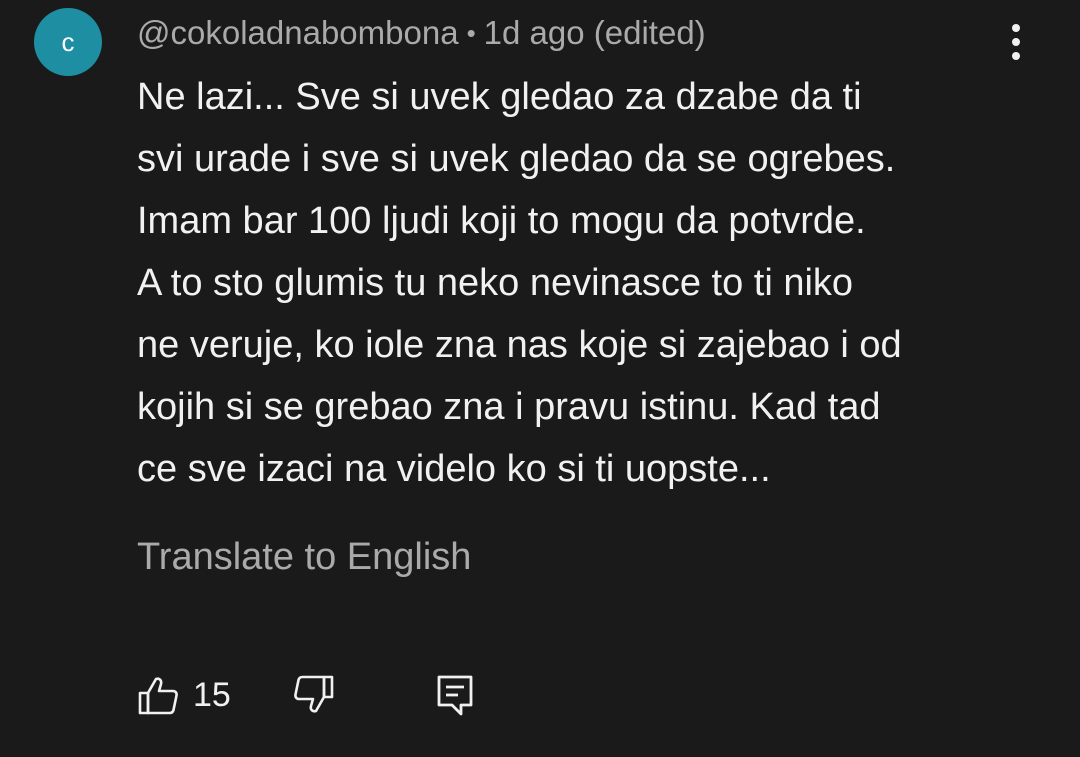 This screenshot has width=1080, height=757. I want to click on more-vertical-icon, so click(1016, 42).